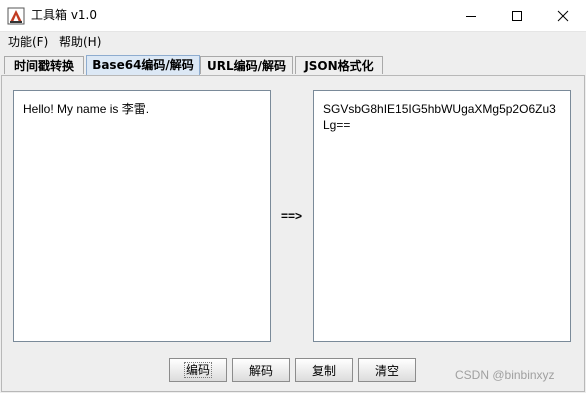  I want to click on encode-button-label: 编码, so click(197, 370).